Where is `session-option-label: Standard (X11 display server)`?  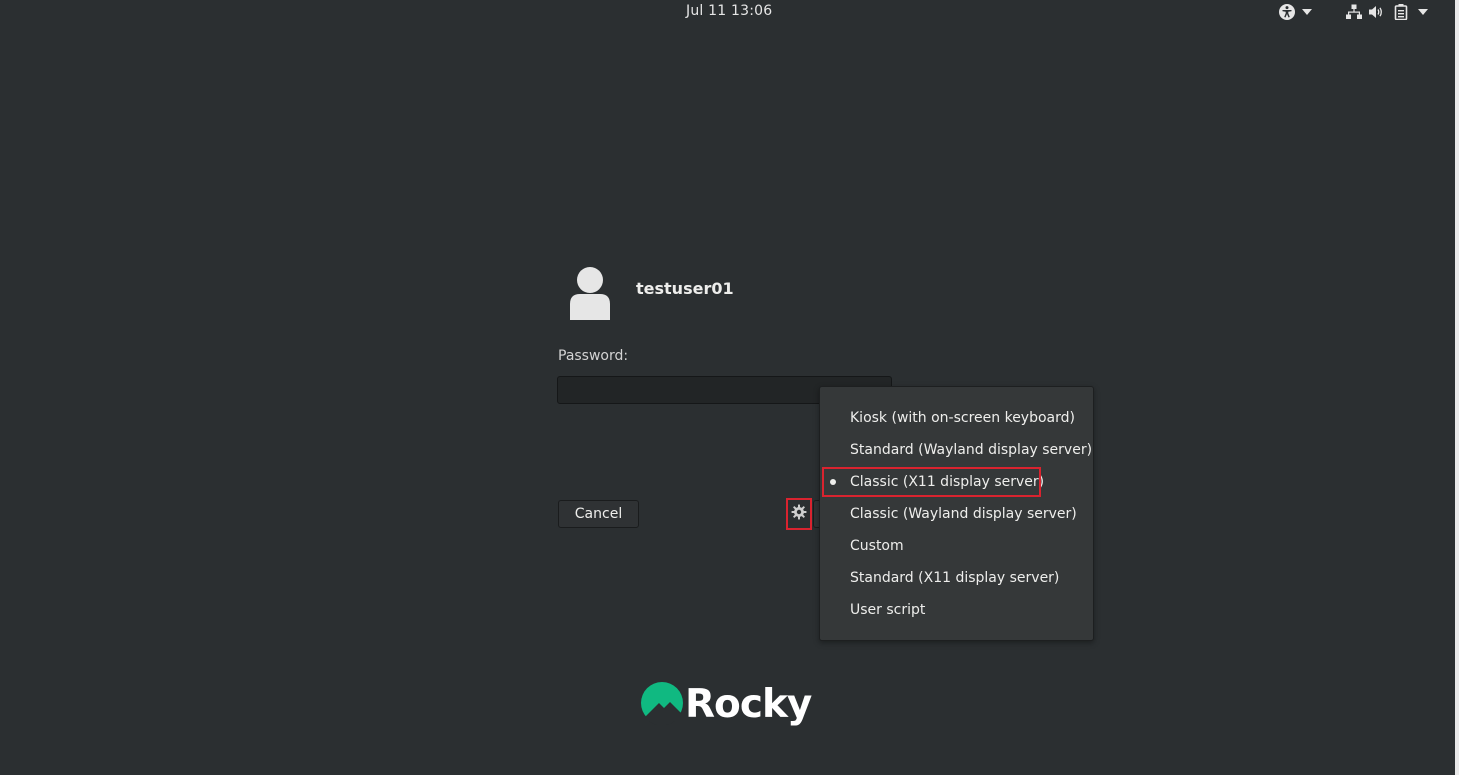 session-option-label: Standard (X11 display server) is located at coordinates (955, 578).